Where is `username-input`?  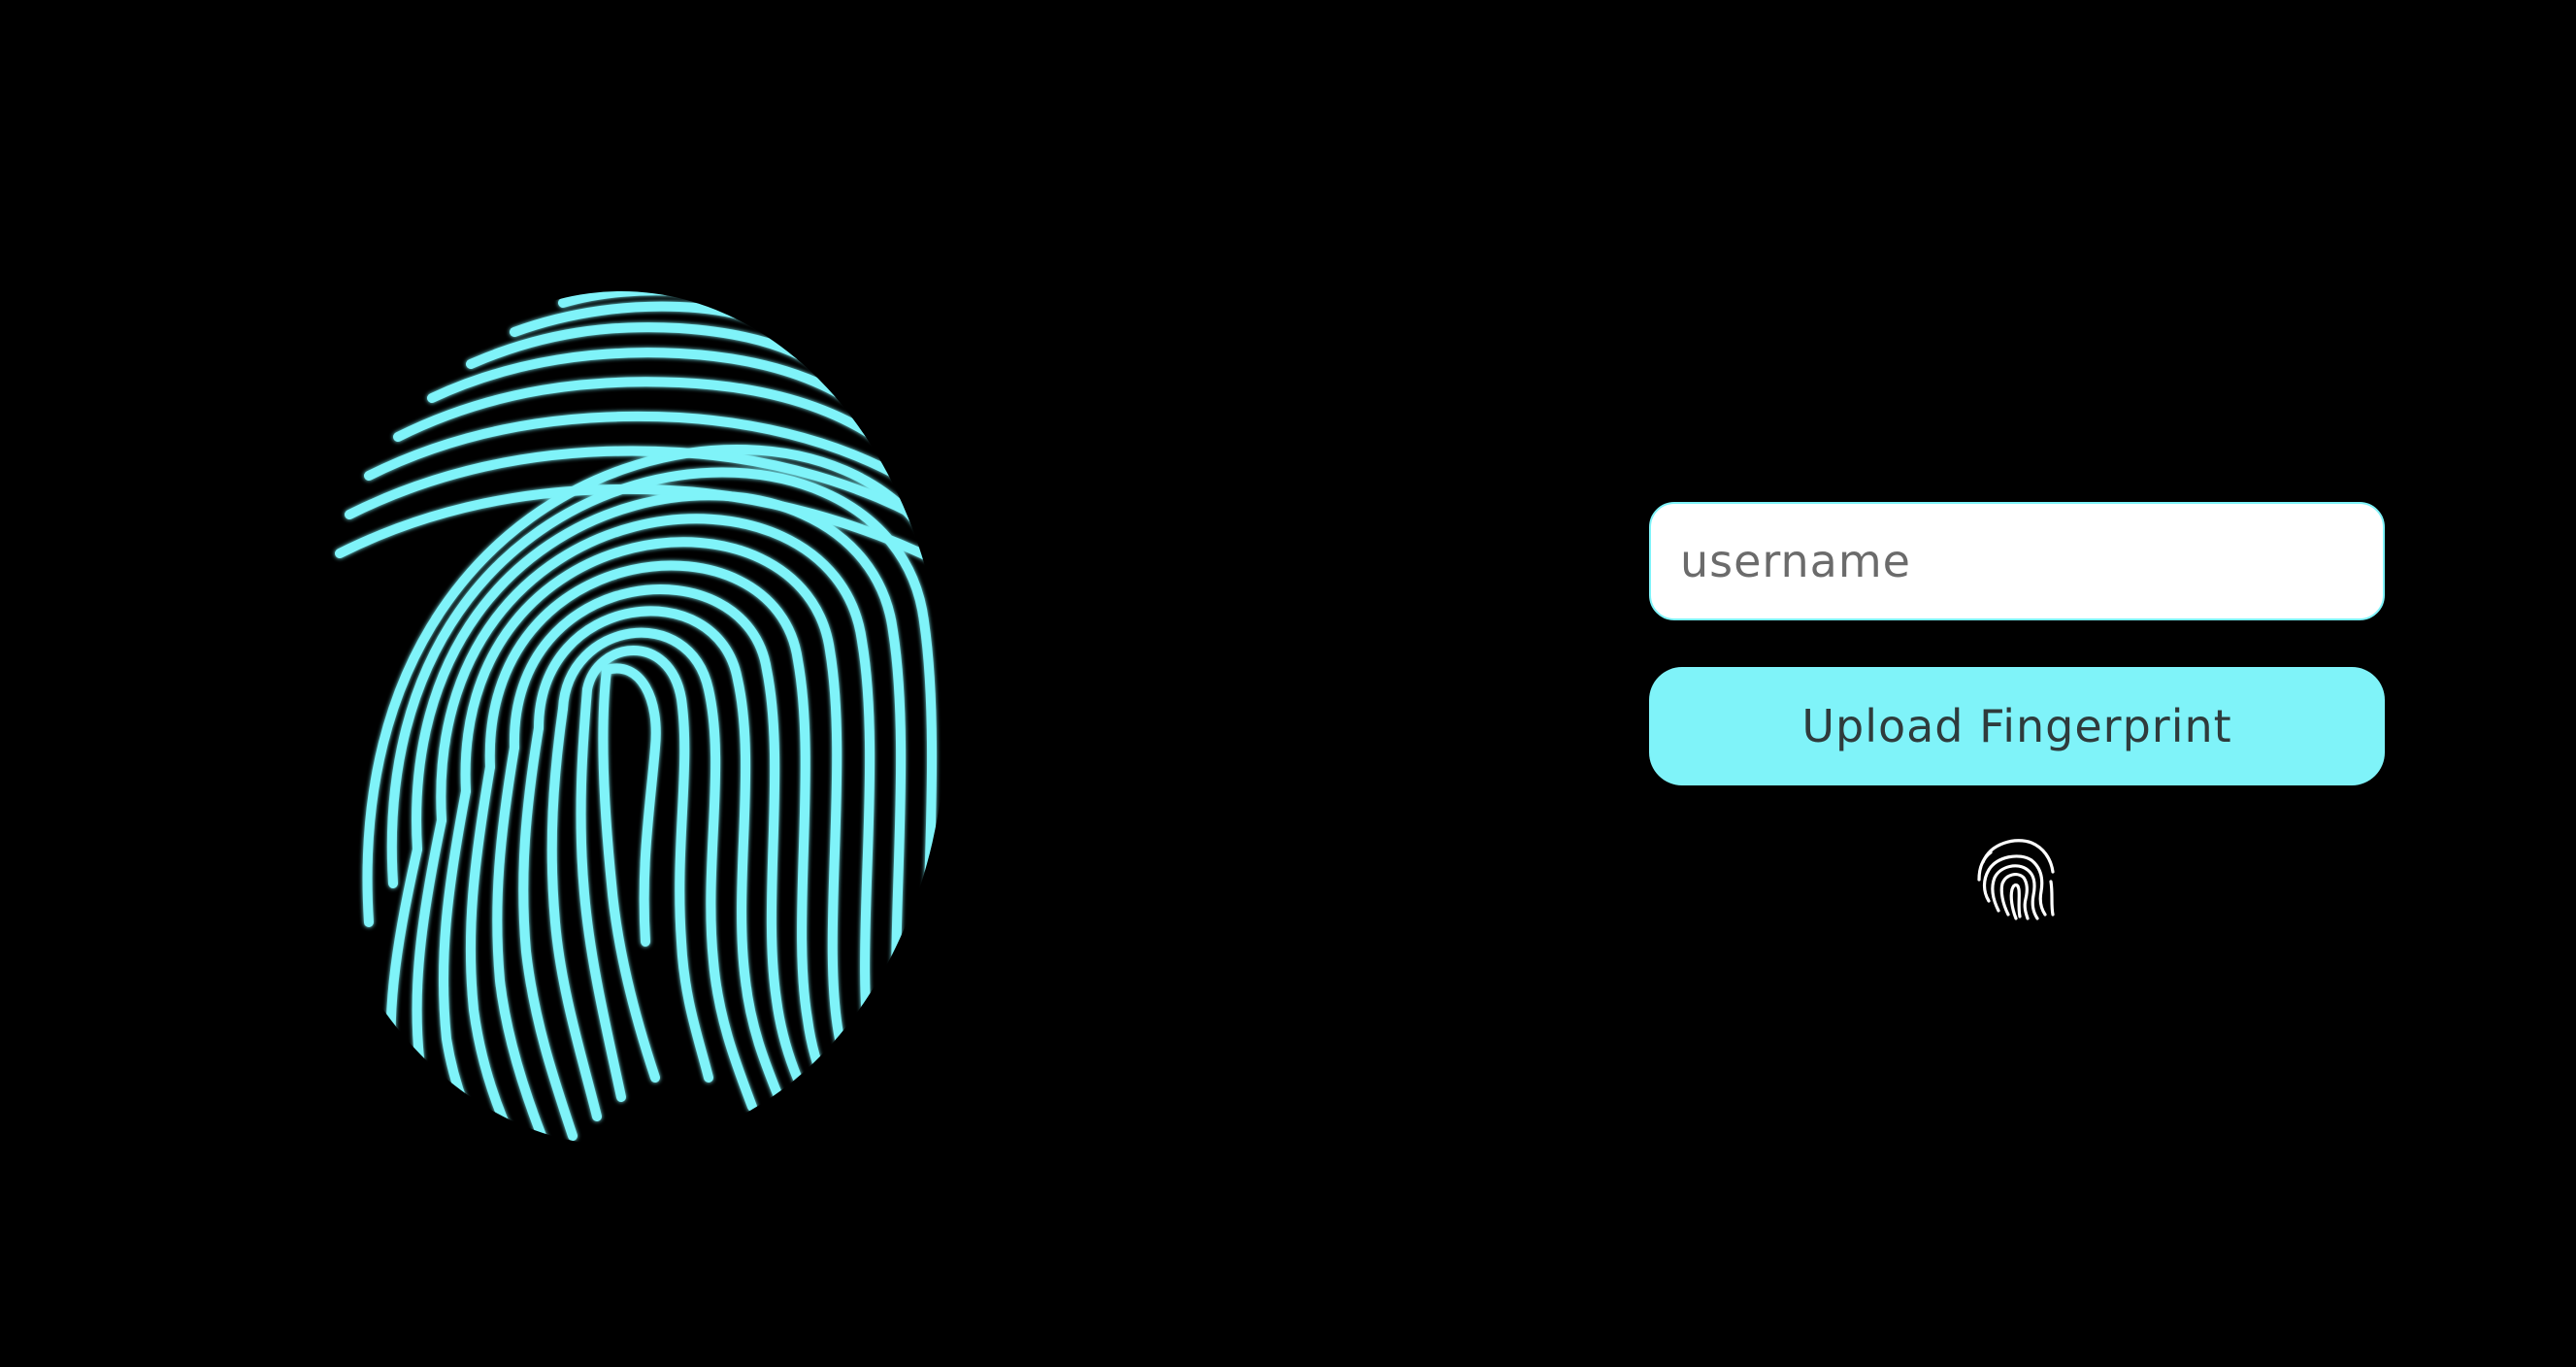 username-input is located at coordinates (2017, 561).